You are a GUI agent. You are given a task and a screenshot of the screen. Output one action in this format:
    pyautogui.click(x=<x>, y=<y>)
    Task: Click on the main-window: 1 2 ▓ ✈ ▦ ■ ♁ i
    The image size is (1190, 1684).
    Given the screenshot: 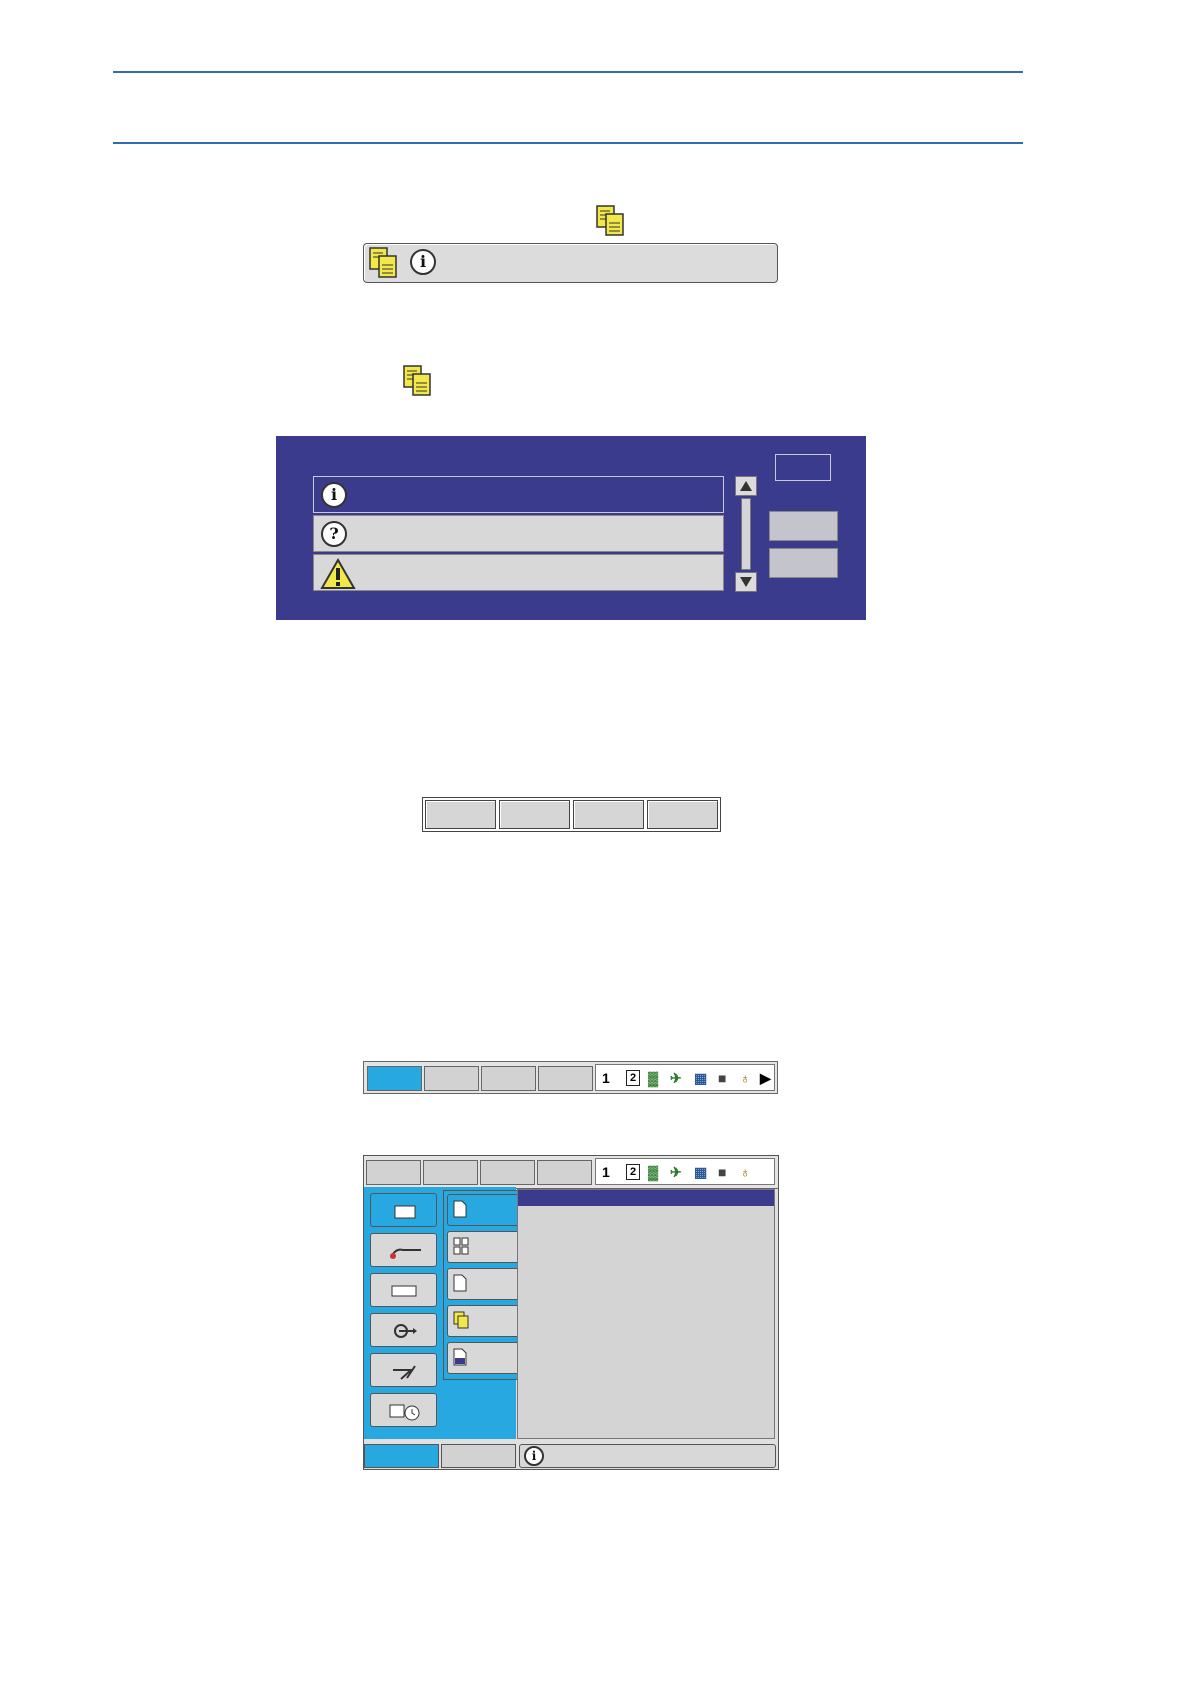 What is the action you would take?
    pyautogui.click(x=571, y=1312)
    